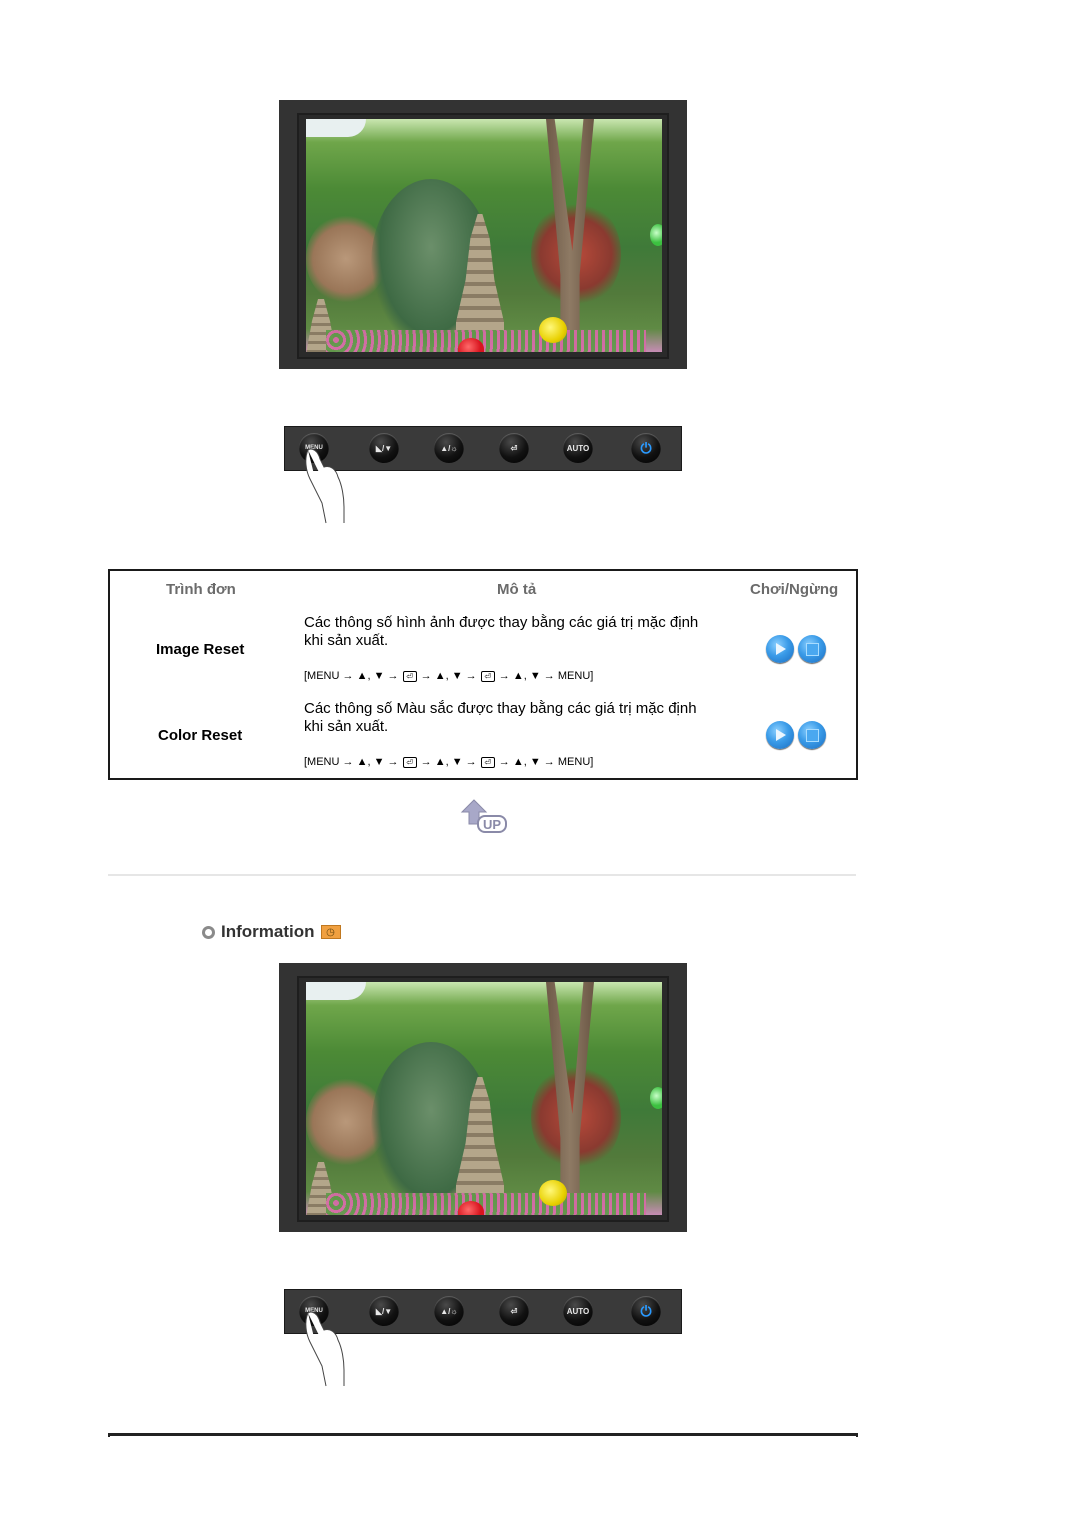 This screenshot has width=1080, height=1528. Describe the element at coordinates (330, 932) in the screenshot. I see `information-icon: ◷` at that location.